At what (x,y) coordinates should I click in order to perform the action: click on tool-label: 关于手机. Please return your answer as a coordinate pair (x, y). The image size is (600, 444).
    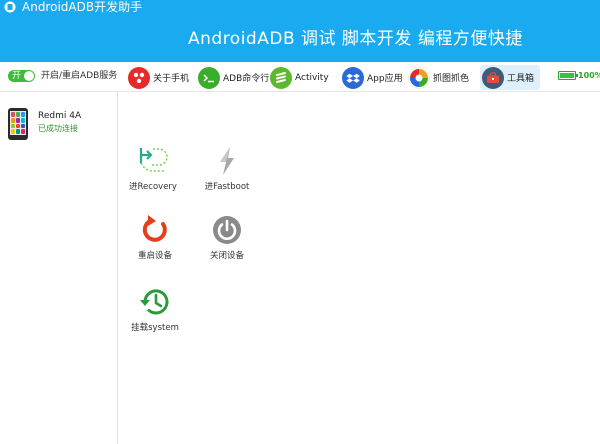
    Looking at the image, I should click on (171, 79).